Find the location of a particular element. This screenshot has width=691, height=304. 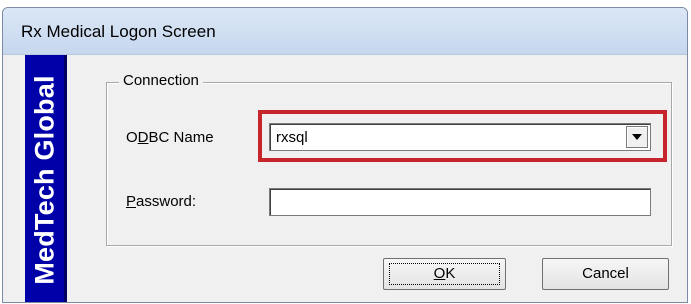

odbc-label-accelerator: D is located at coordinates (143, 137).